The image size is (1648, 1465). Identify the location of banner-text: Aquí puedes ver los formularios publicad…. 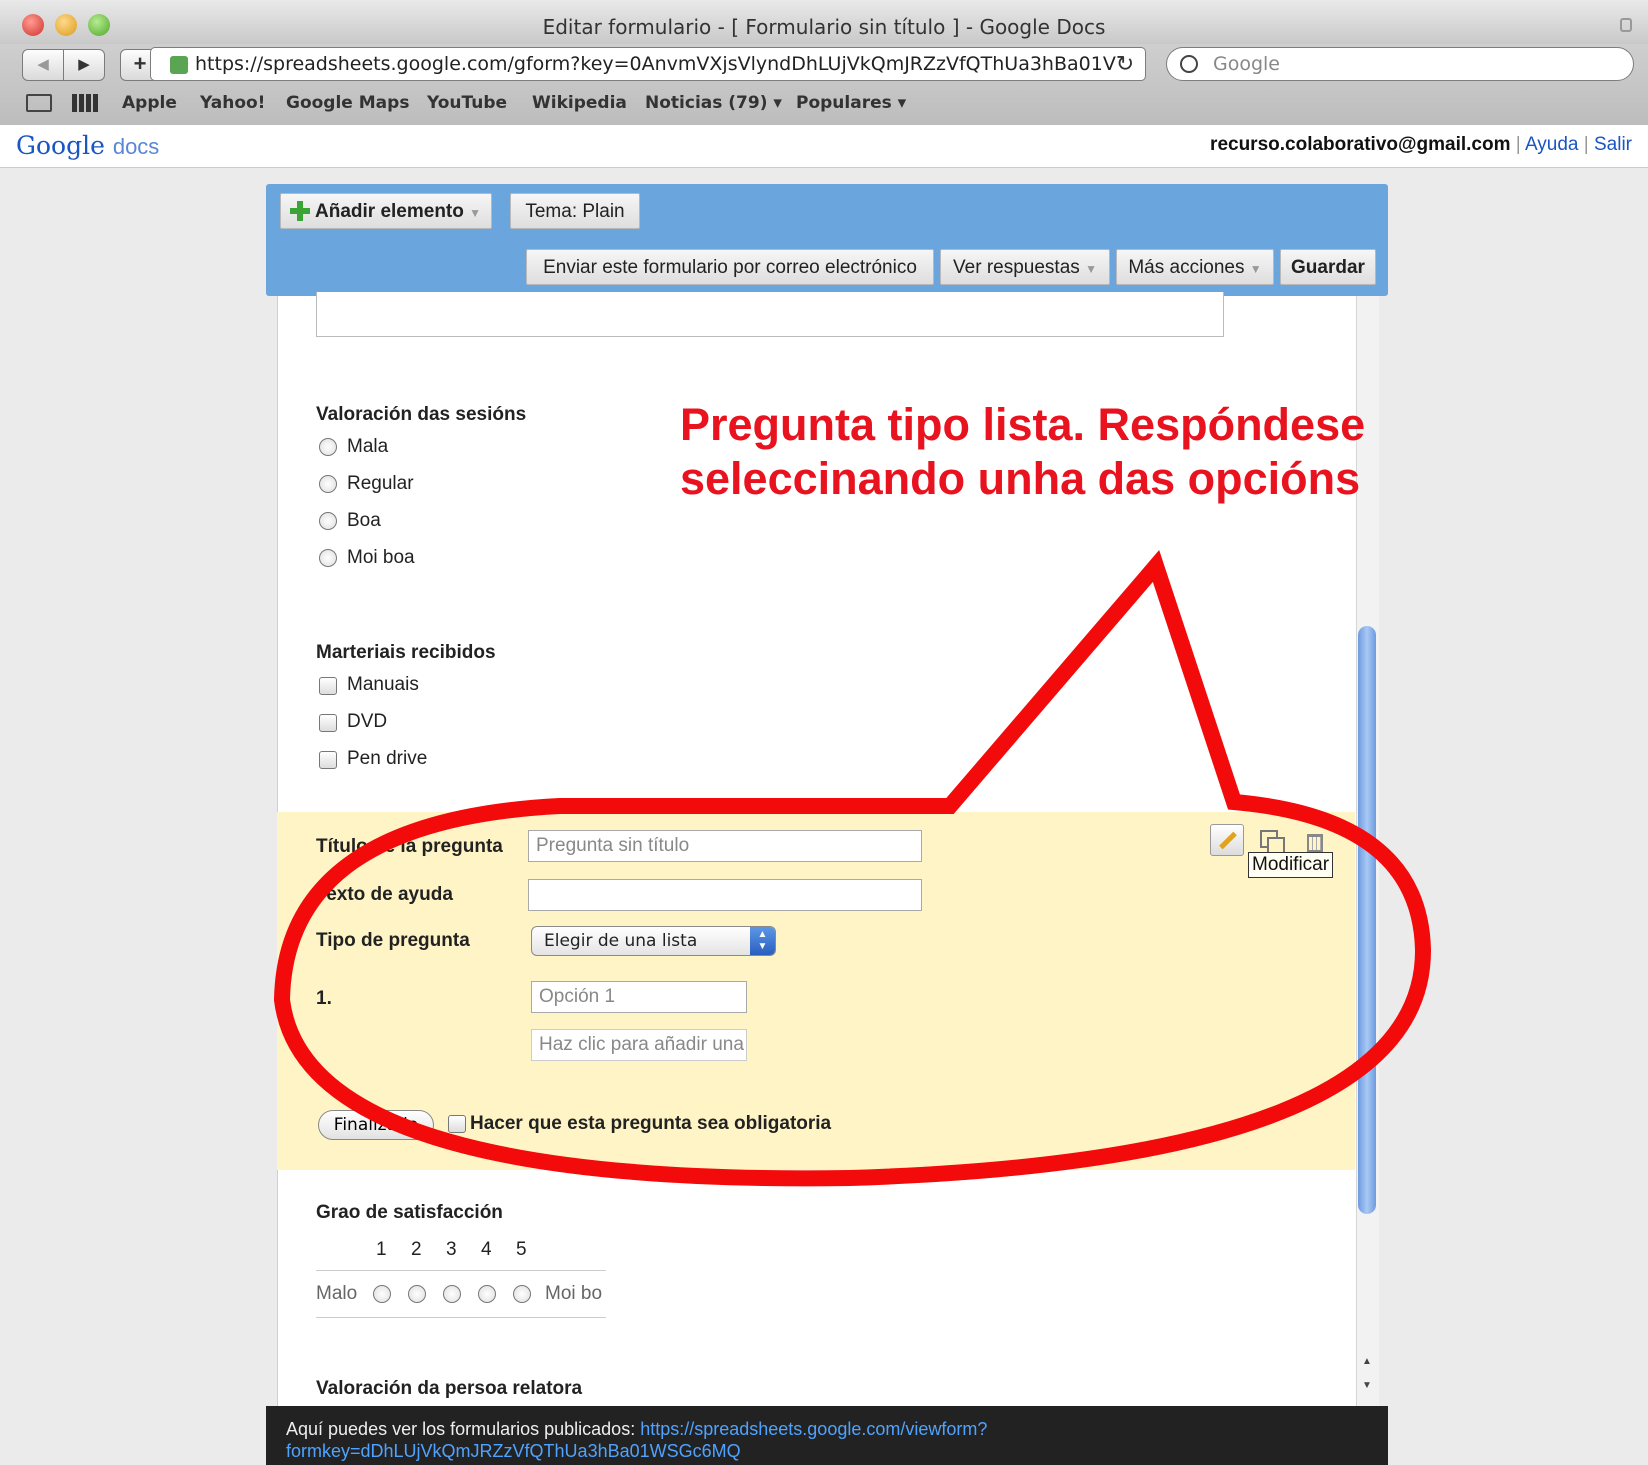
(463, 1429).